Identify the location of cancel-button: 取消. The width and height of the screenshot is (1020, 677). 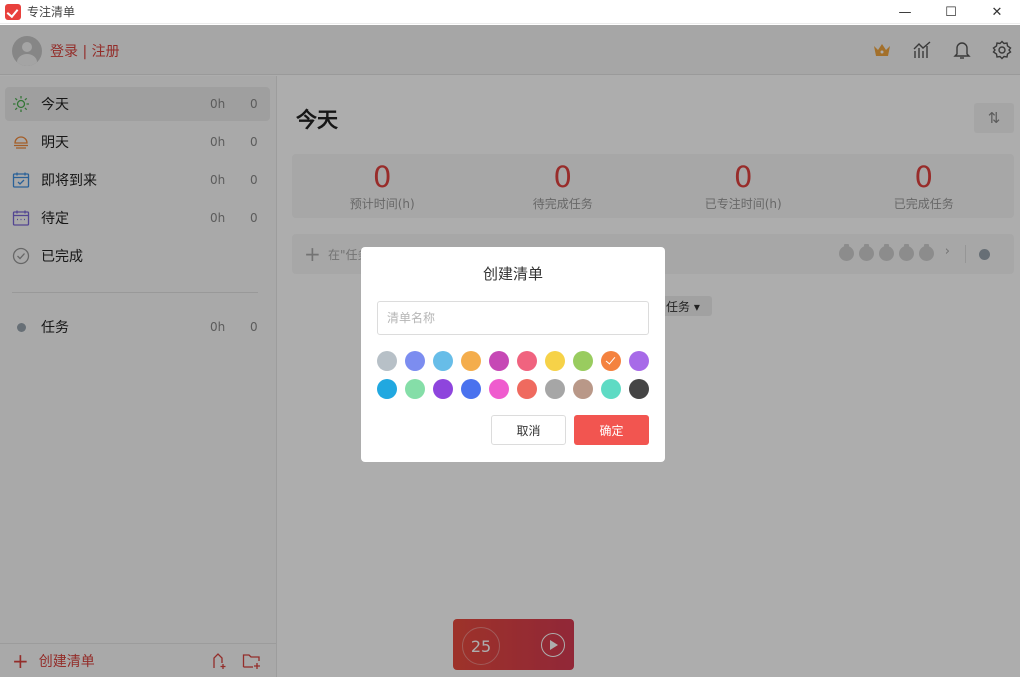
(528, 430).